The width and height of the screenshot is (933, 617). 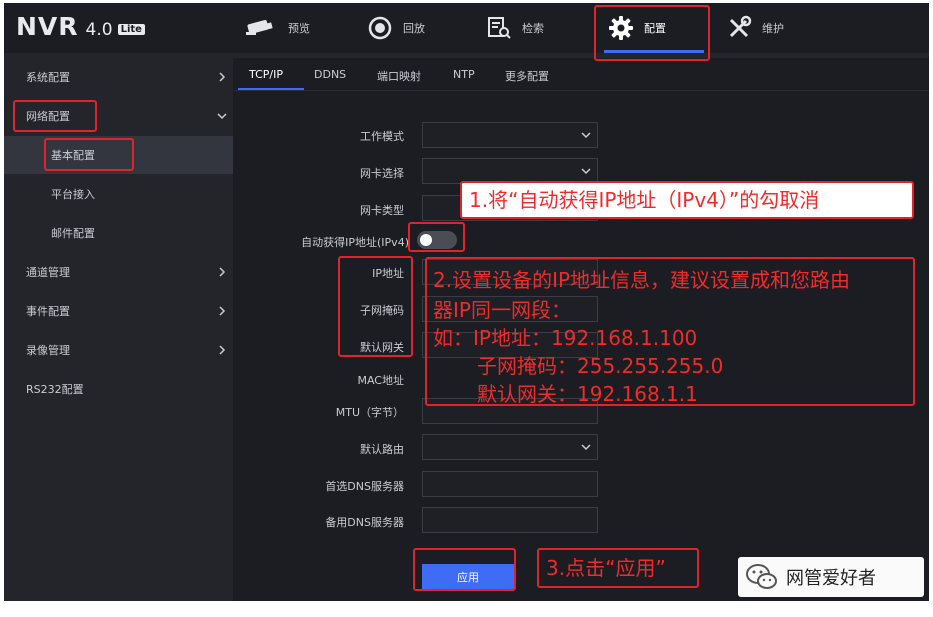 What do you see at coordinates (464, 74) in the screenshot?
I see `tab-ntp: NTP` at bounding box center [464, 74].